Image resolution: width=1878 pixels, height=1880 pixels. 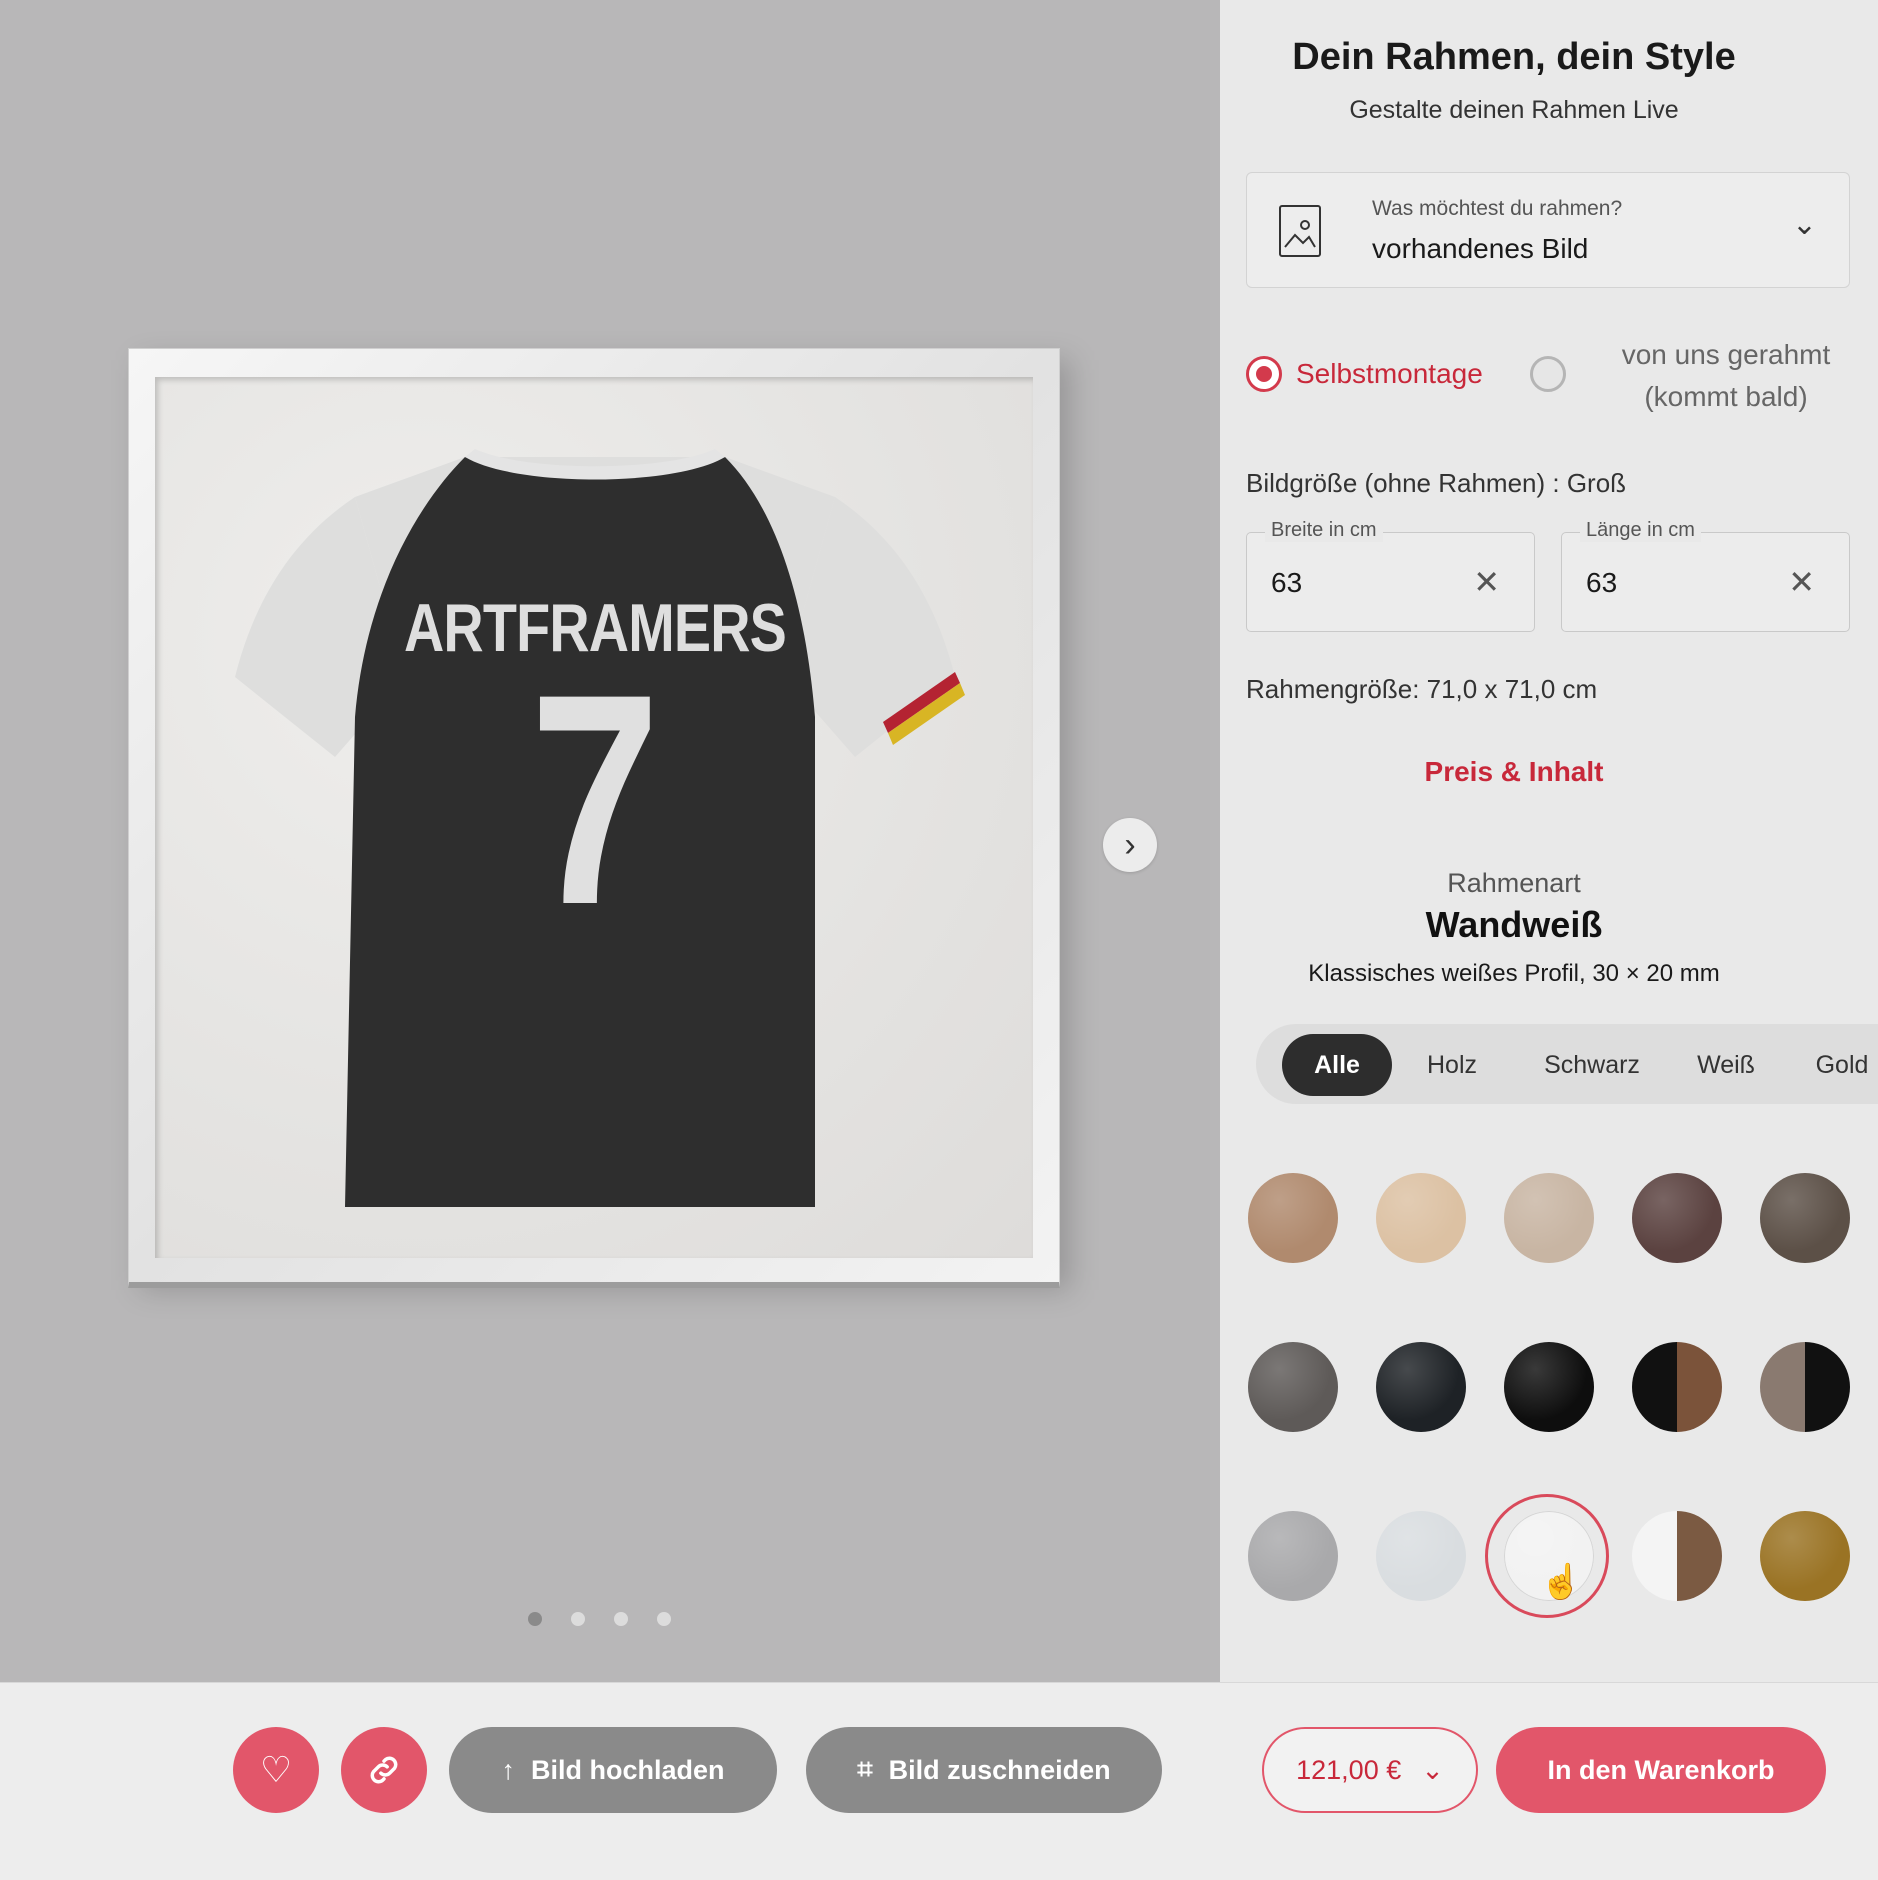 I want to click on width-label: Breite in cm, so click(x=1324, y=530).